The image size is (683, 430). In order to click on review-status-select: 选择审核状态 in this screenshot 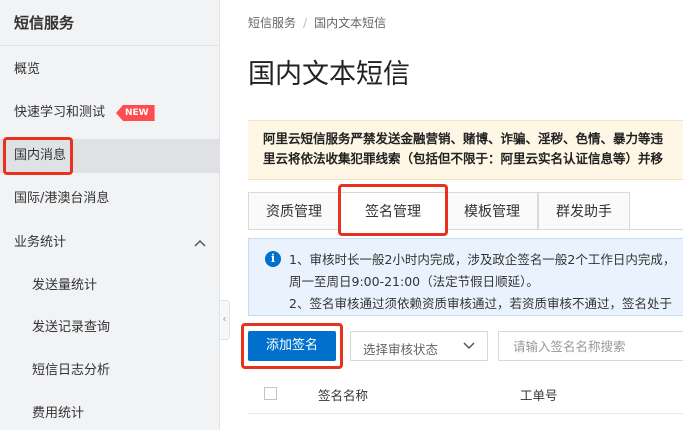, I will do `click(419, 346)`.